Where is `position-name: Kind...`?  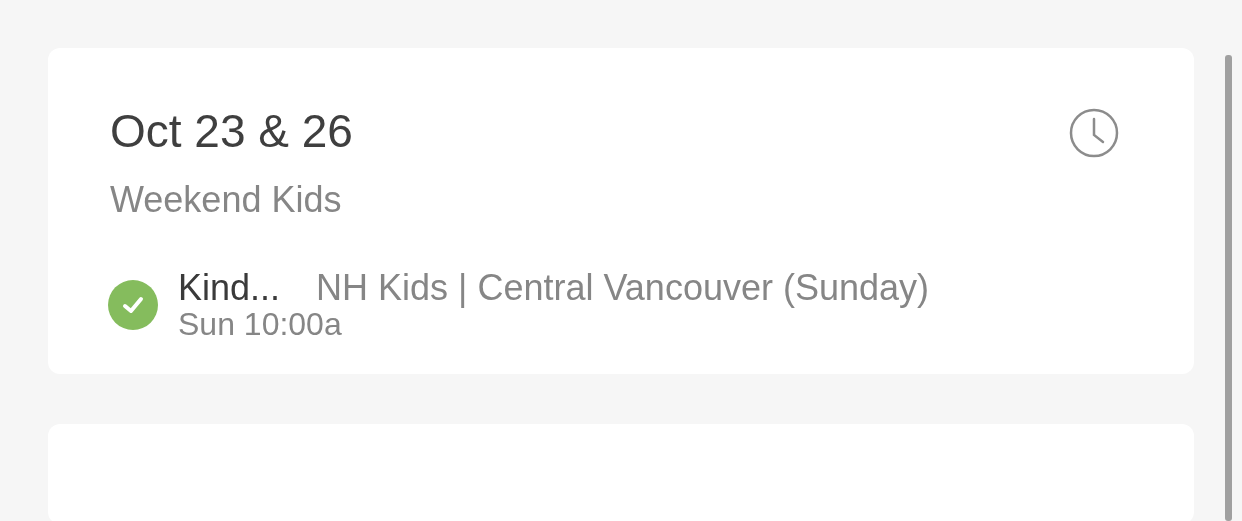 position-name: Kind... is located at coordinates (229, 287).